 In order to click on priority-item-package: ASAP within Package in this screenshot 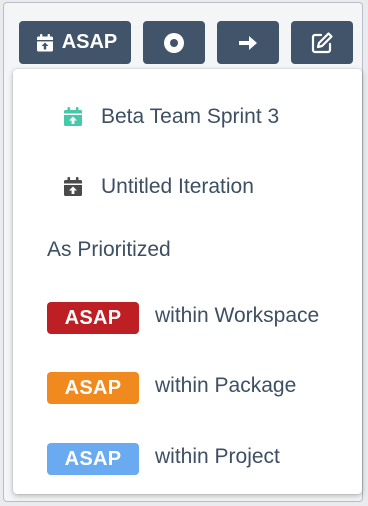, I will do `click(187, 388)`.